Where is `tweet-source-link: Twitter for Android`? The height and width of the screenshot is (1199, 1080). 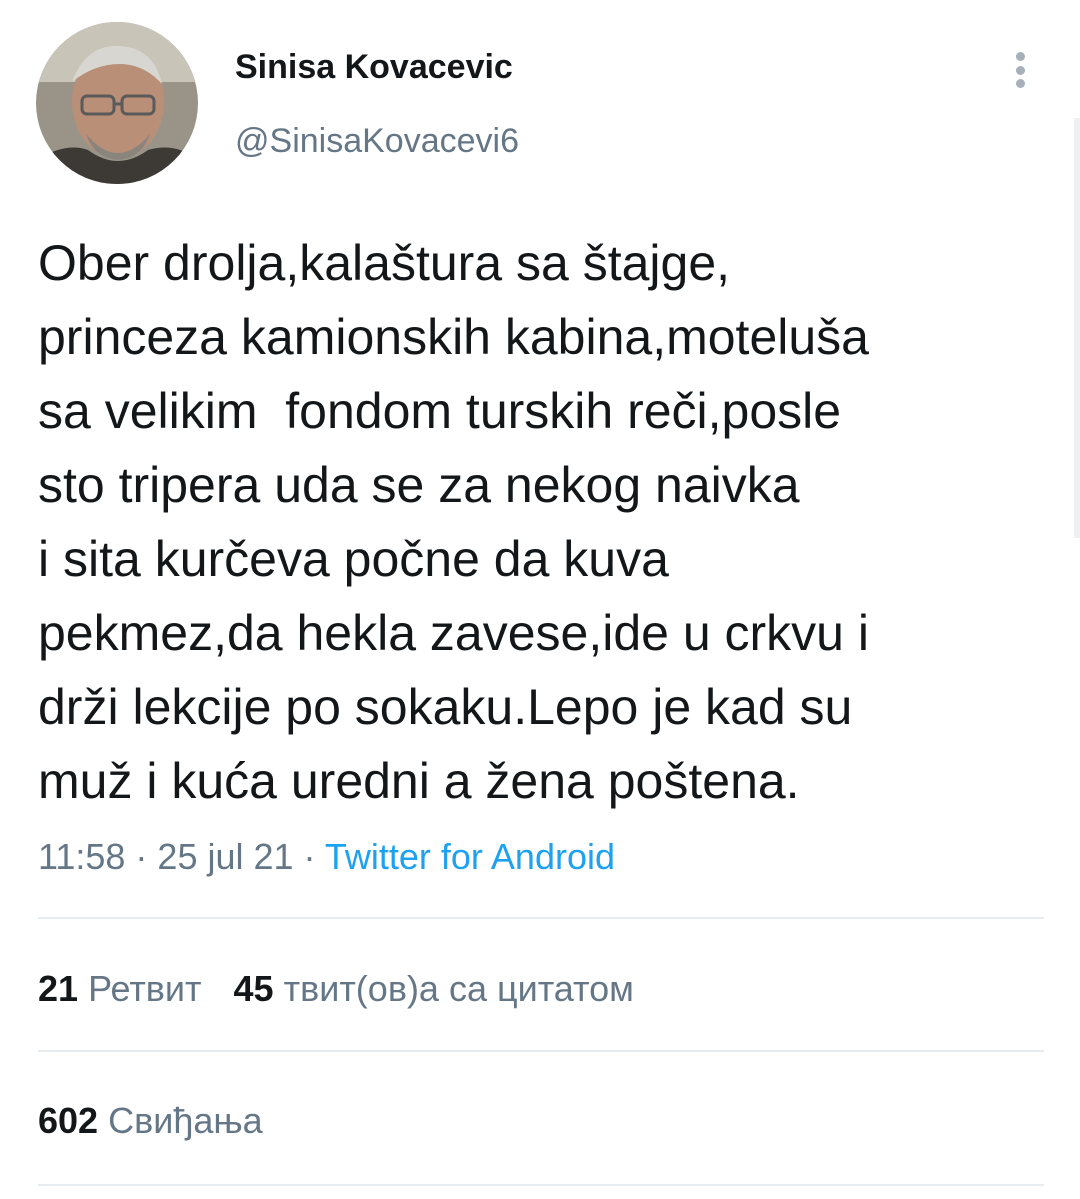
tweet-source-link: Twitter for Android is located at coordinates (470, 856).